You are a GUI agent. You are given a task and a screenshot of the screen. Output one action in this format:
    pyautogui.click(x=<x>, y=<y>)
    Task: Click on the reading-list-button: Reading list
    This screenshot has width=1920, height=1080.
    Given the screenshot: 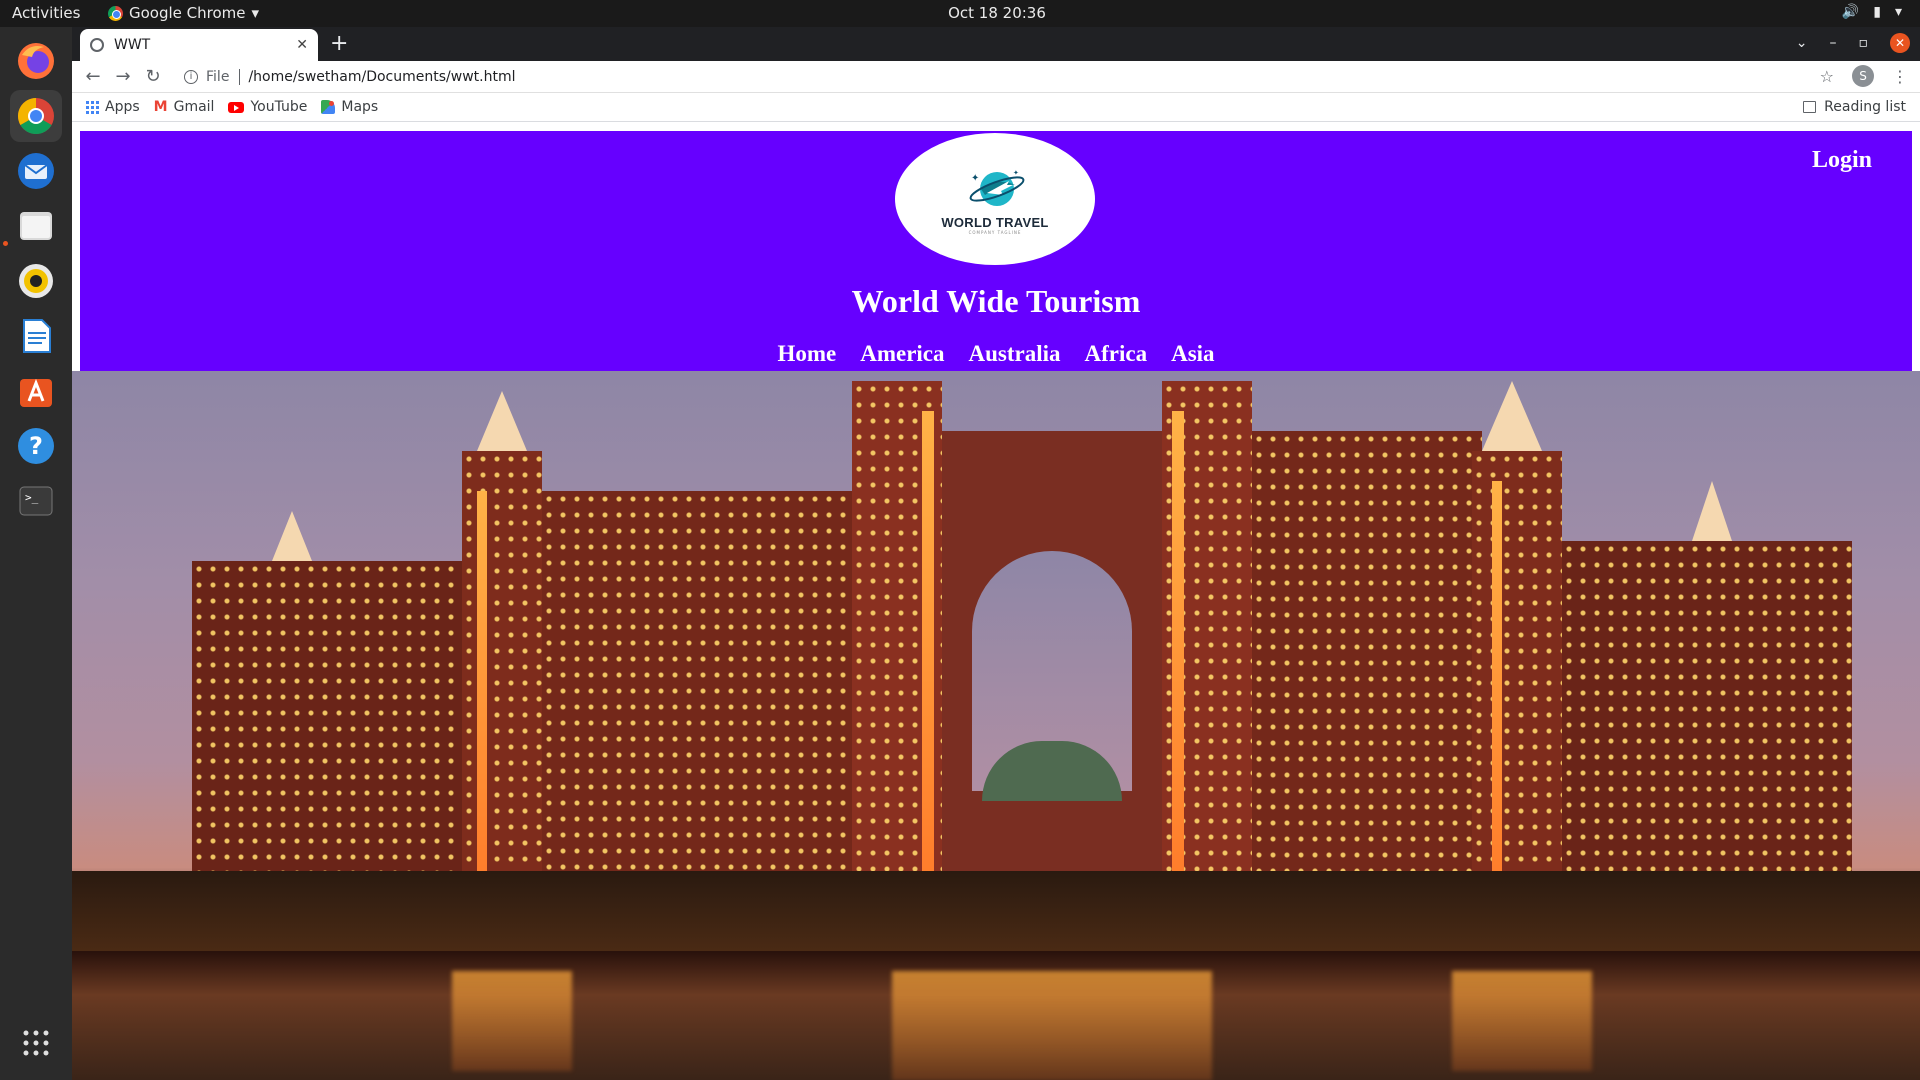 What is the action you would take?
    pyautogui.click(x=1854, y=107)
    